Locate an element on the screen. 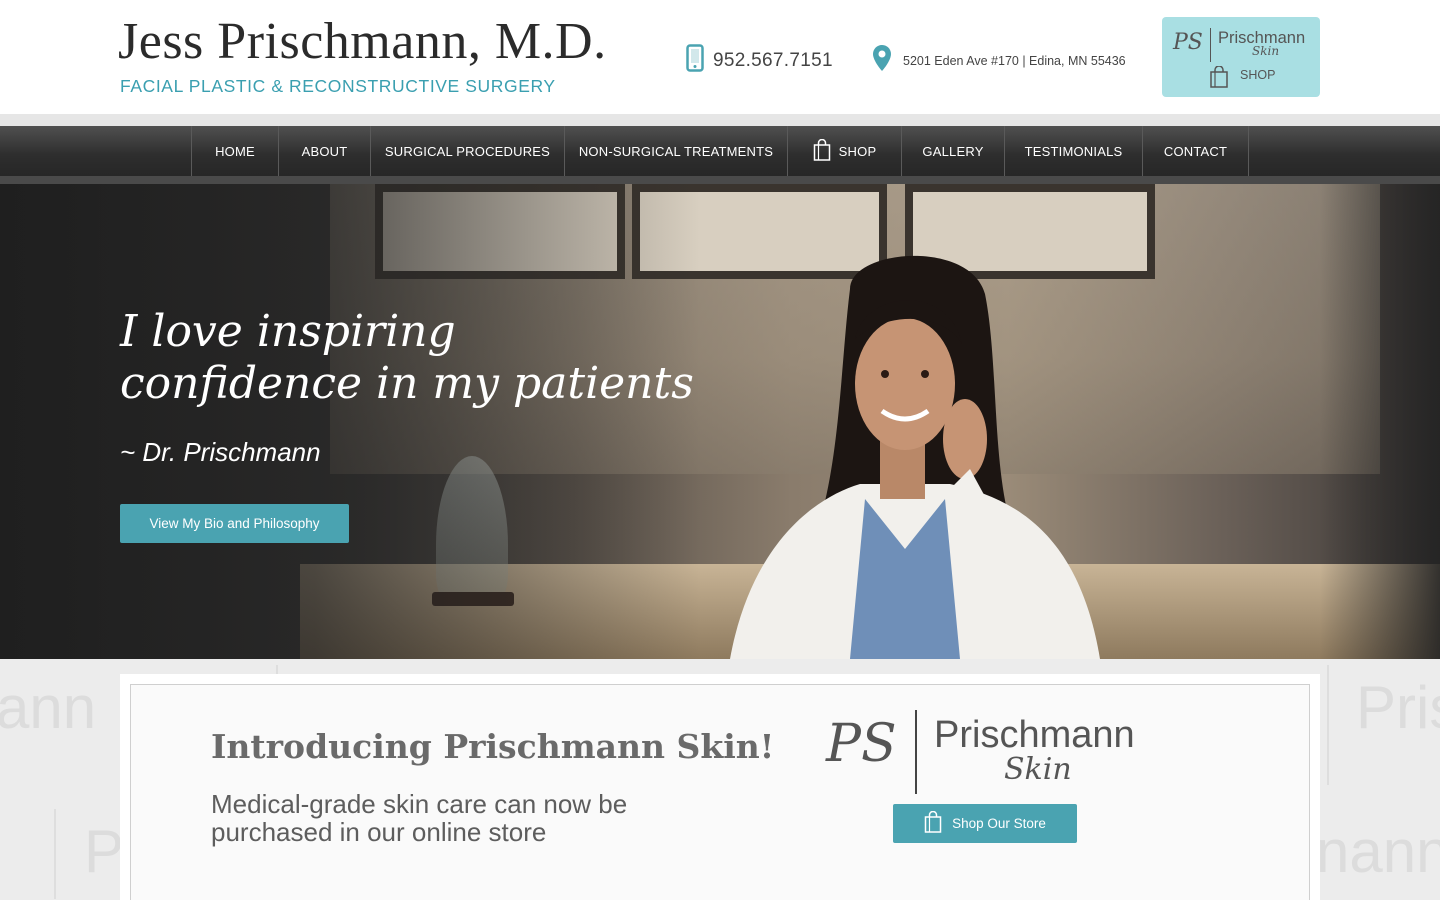 This screenshot has height=900, width=1440. nav-item-gallery: GALLERY is located at coordinates (953, 151).